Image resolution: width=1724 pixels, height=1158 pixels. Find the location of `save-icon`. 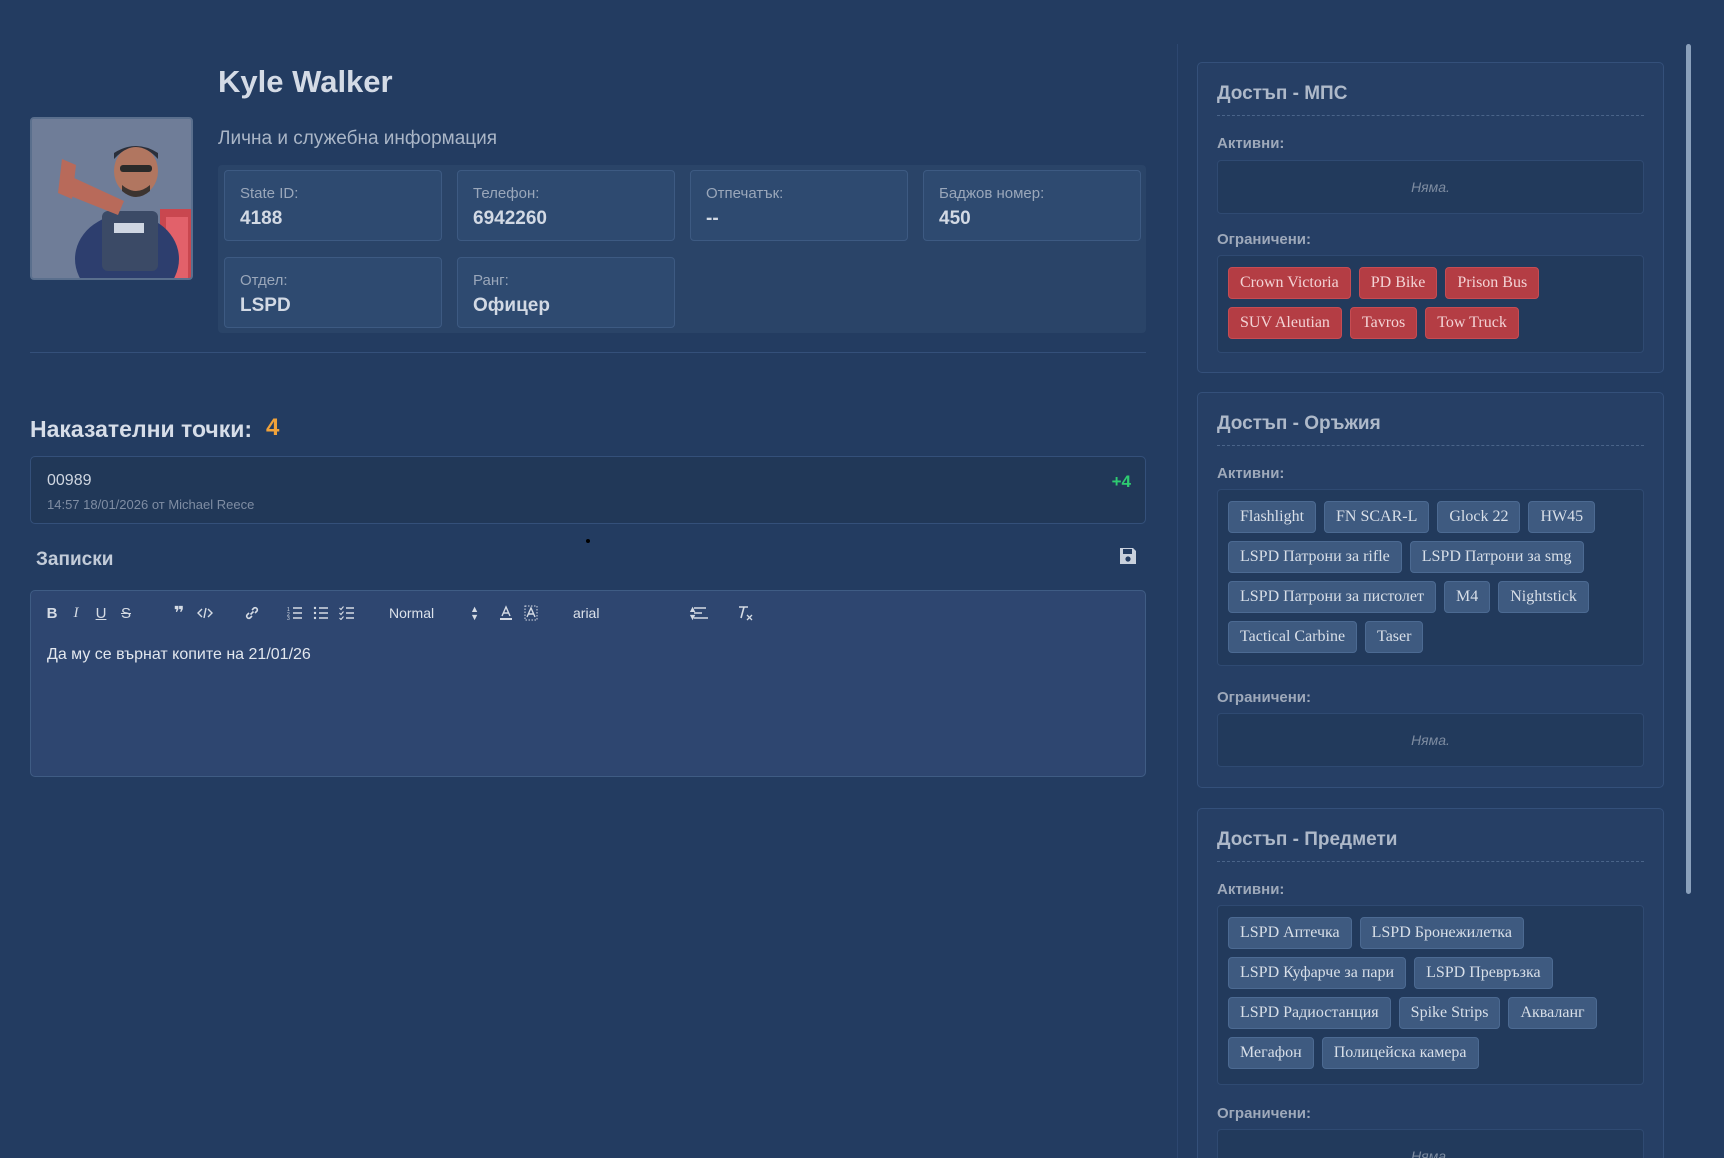

save-icon is located at coordinates (1128, 556).